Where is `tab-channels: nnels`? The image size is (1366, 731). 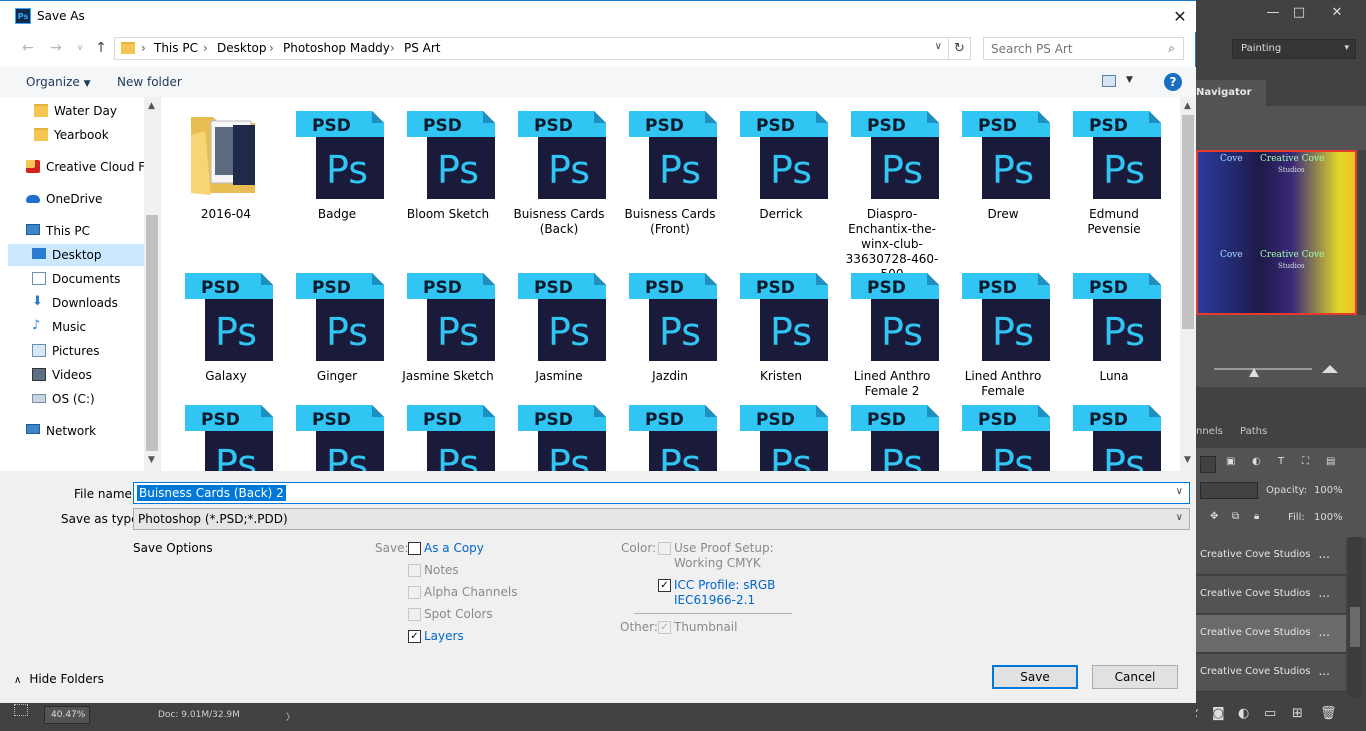
tab-channels: nnels is located at coordinates (1209, 431).